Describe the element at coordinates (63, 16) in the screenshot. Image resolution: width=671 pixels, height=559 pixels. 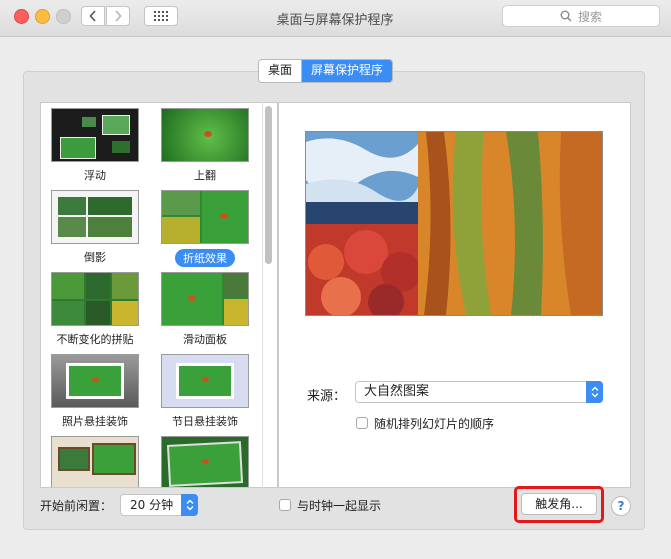
I see `zoom-button` at that location.